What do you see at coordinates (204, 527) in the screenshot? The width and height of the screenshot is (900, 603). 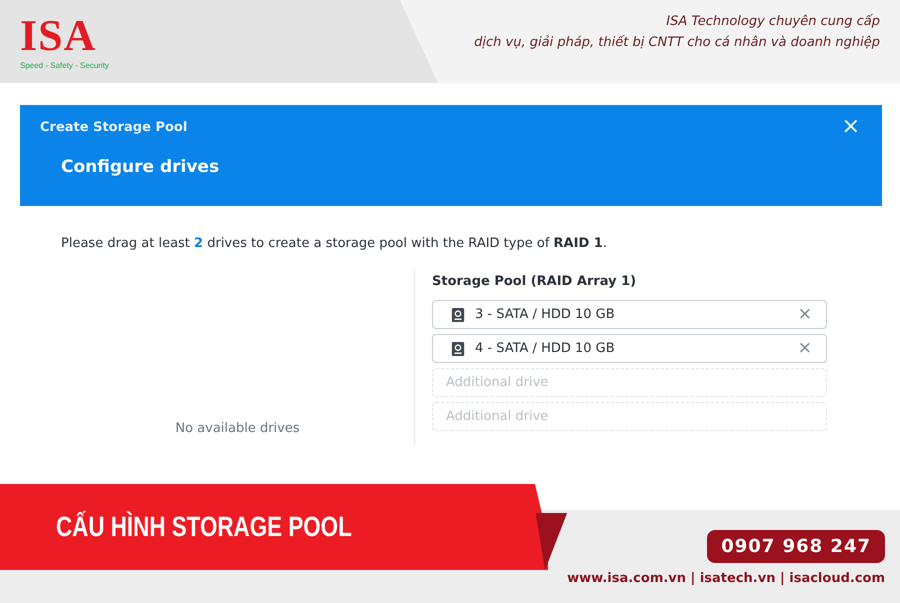 I see `banner-title: CẤU HÌNH STORAGE POOL` at bounding box center [204, 527].